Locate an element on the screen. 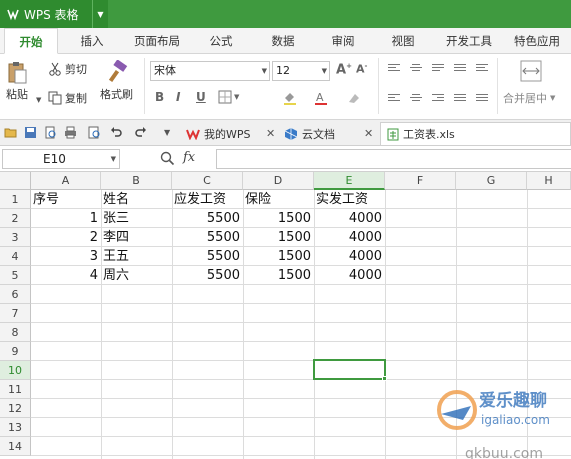 The height and width of the screenshot is (459, 571). table-header-cell: 姓名 is located at coordinates (136, 199).